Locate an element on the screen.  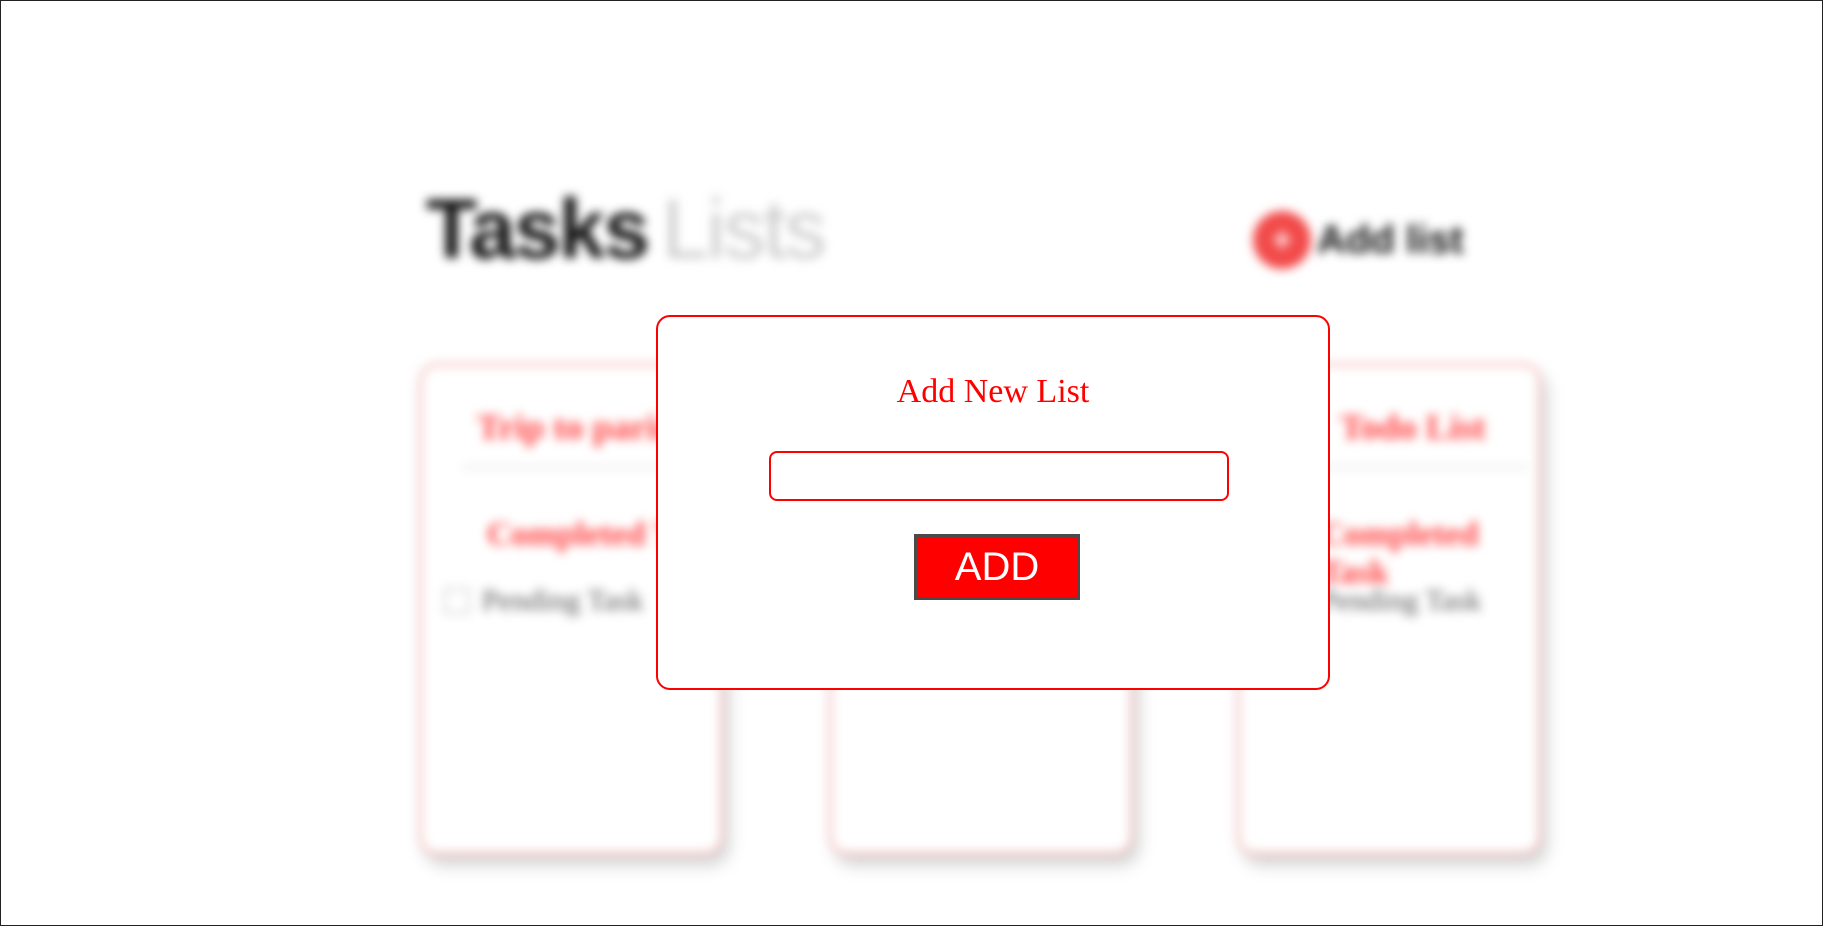
task-checkbox is located at coordinates (457, 601).